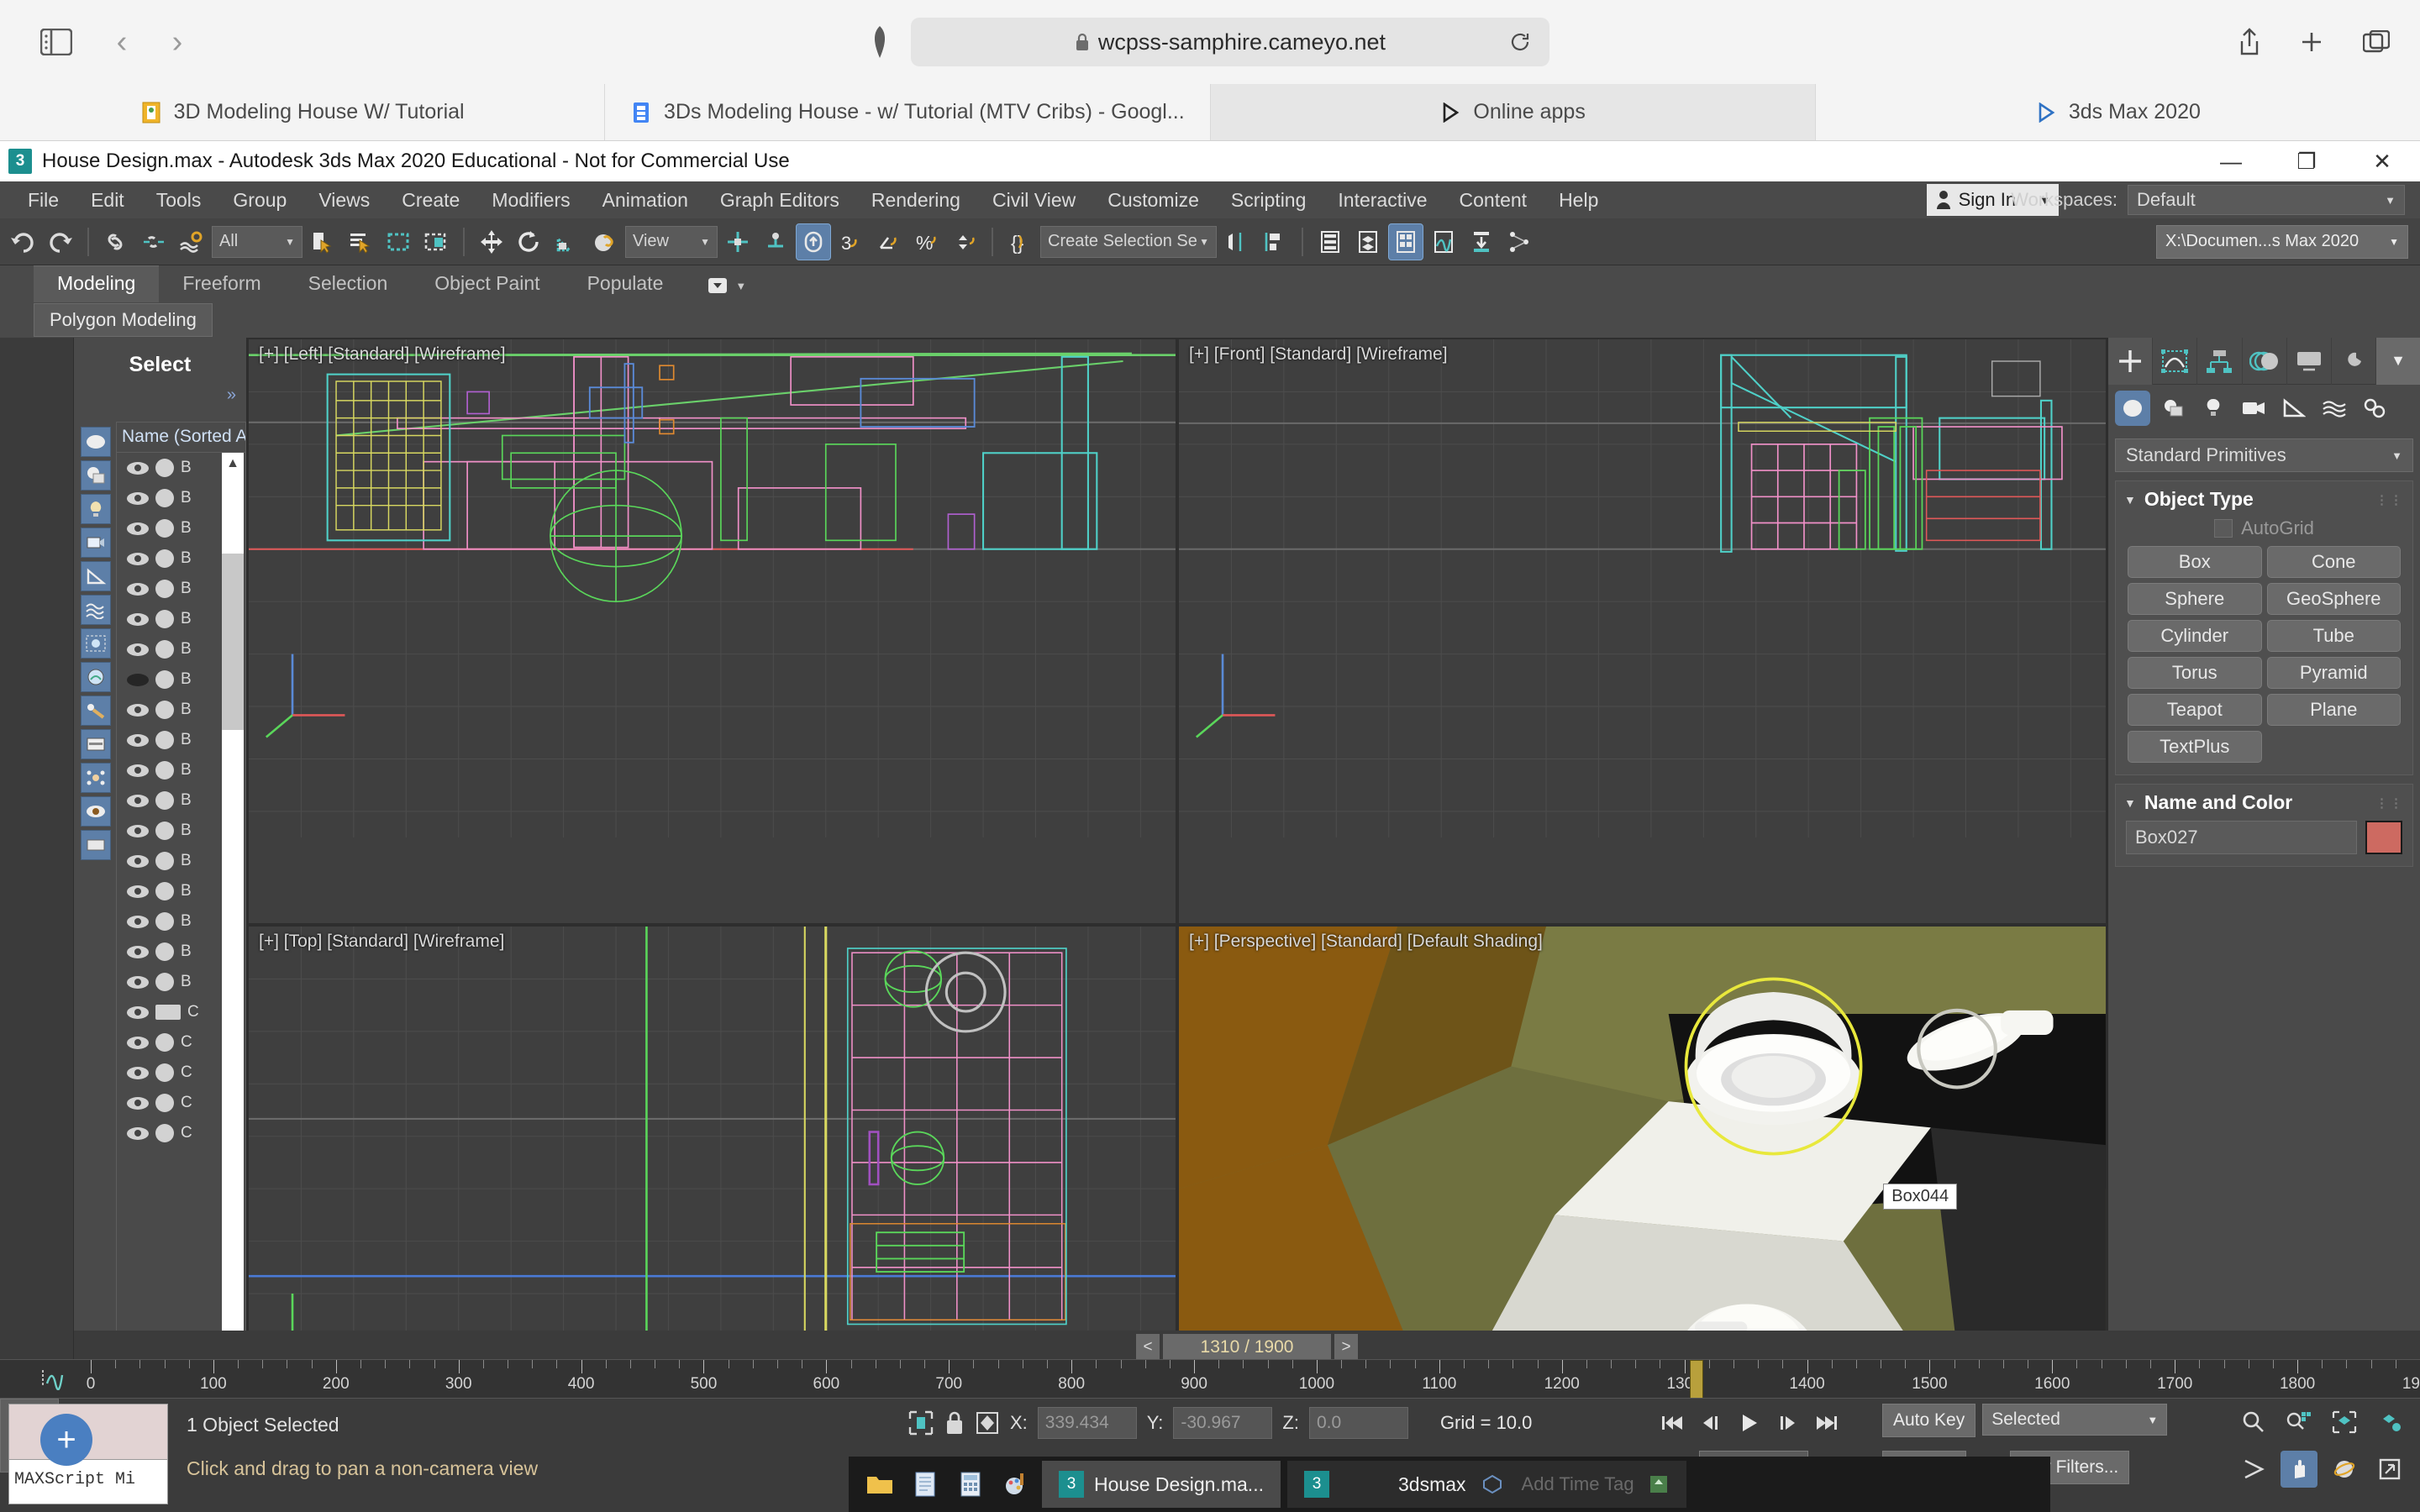 This screenshot has width=2420, height=1512. I want to click on filter-particles-icon, so click(96, 778).